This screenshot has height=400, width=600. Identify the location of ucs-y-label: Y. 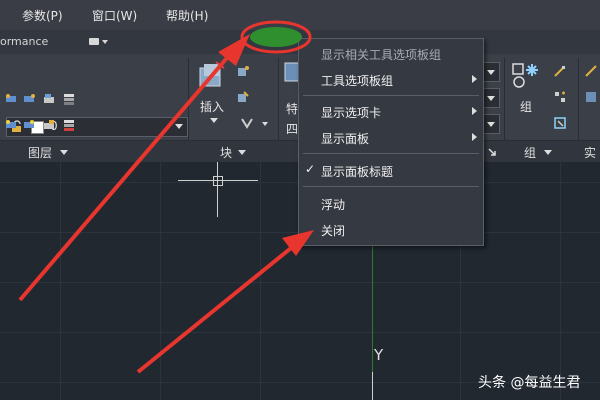
(379, 355).